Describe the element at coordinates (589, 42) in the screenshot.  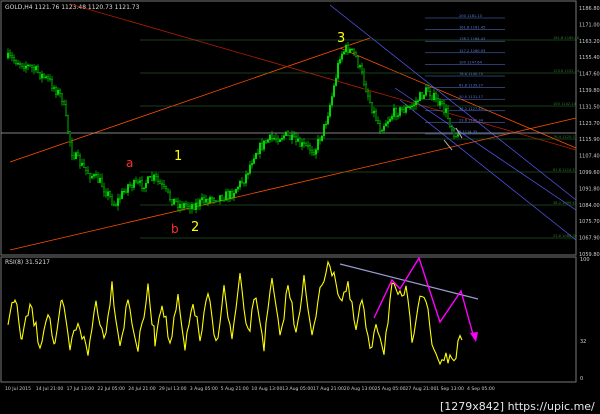
I see `price-tick-label: 1163.20` at that location.